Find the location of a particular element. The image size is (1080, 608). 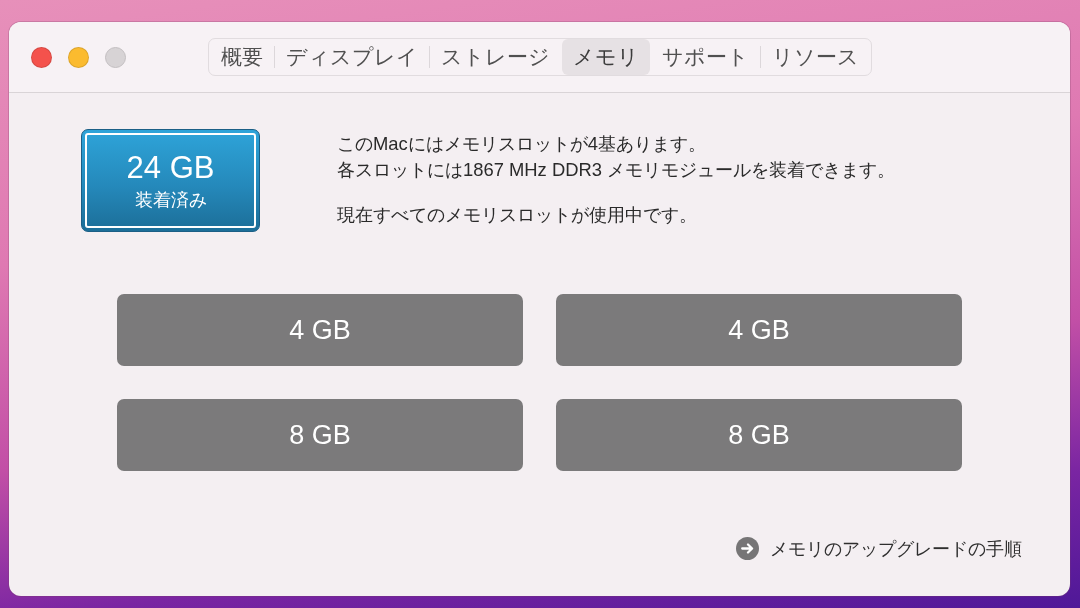

upgrade-instructions-link: メモリのアップグレードの手順 is located at coordinates (879, 548).